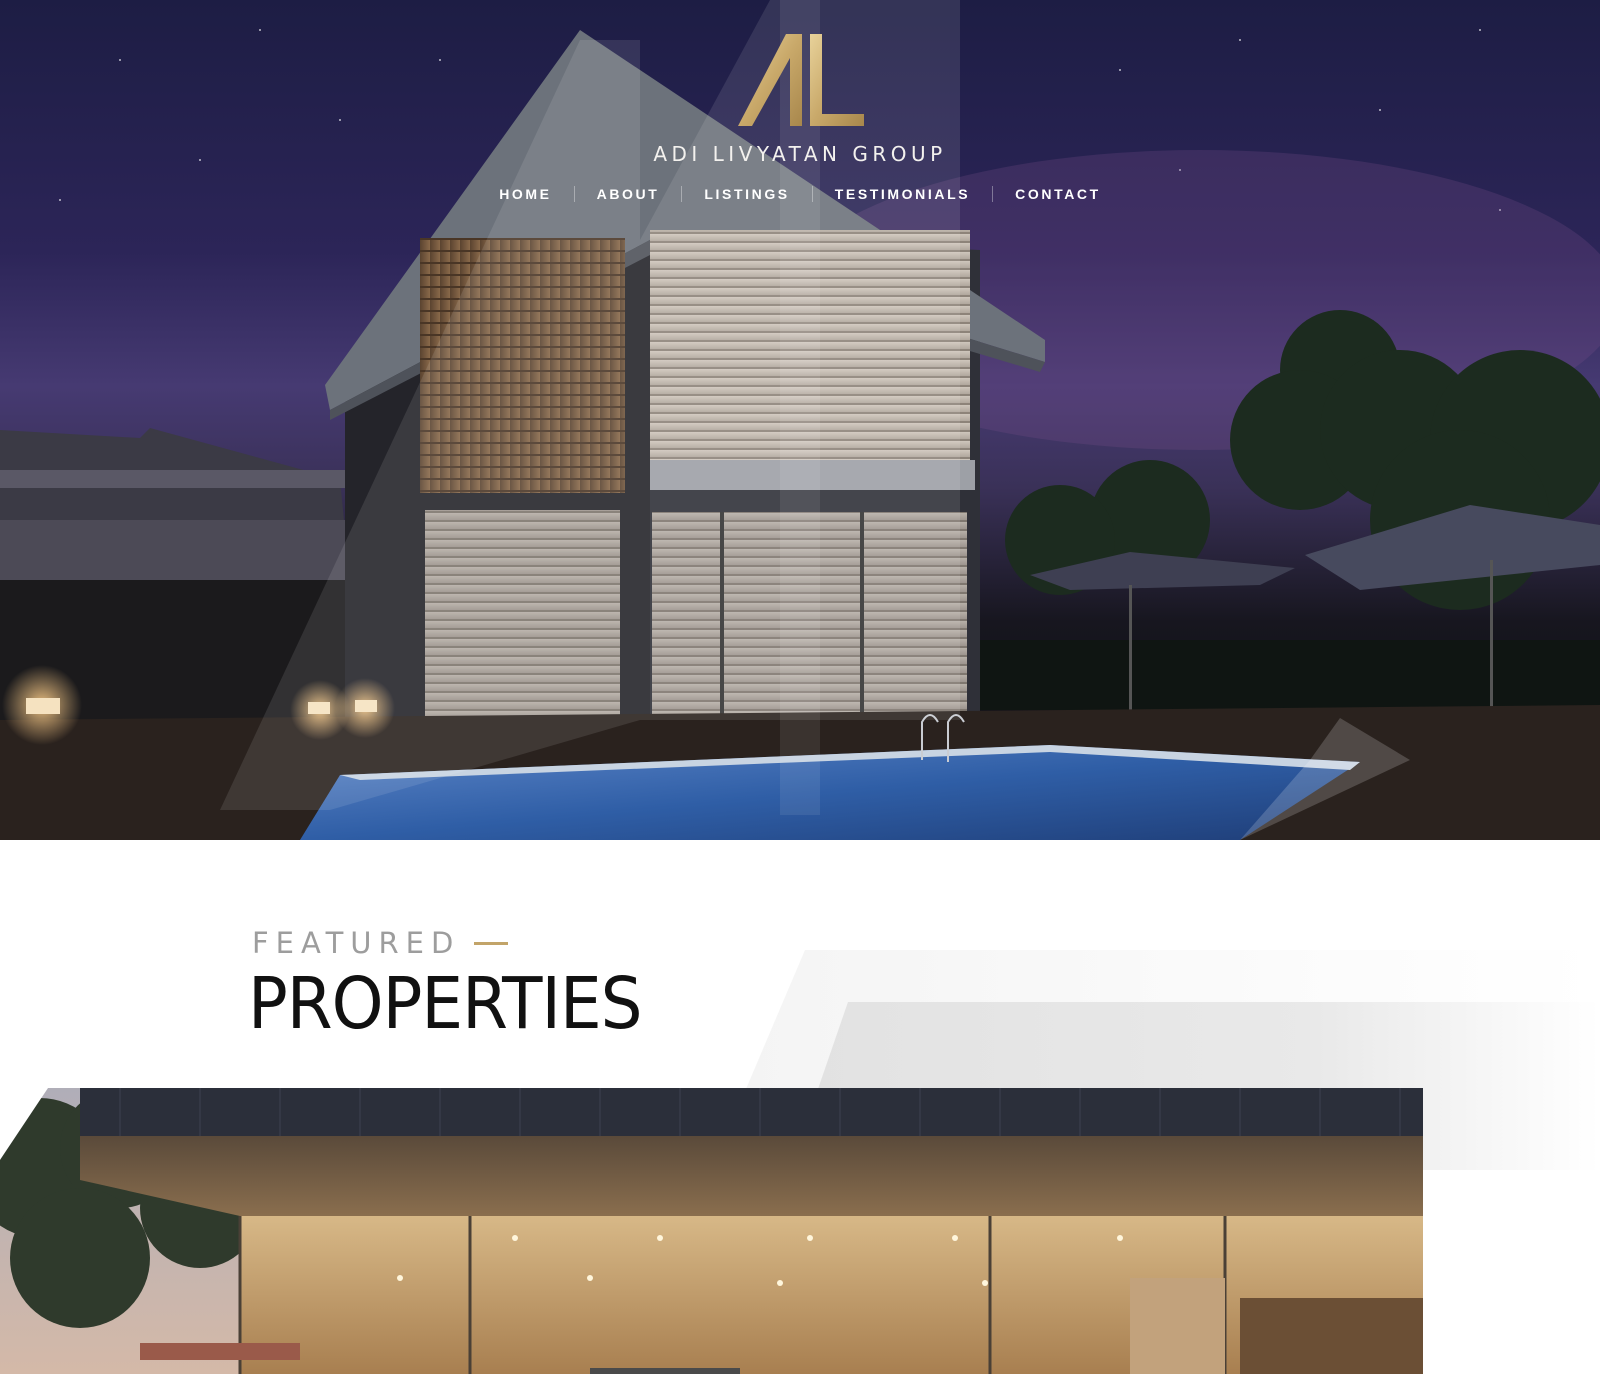 Image resolution: width=1600 pixels, height=1374 pixels. I want to click on accent-rule, so click(491, 943).